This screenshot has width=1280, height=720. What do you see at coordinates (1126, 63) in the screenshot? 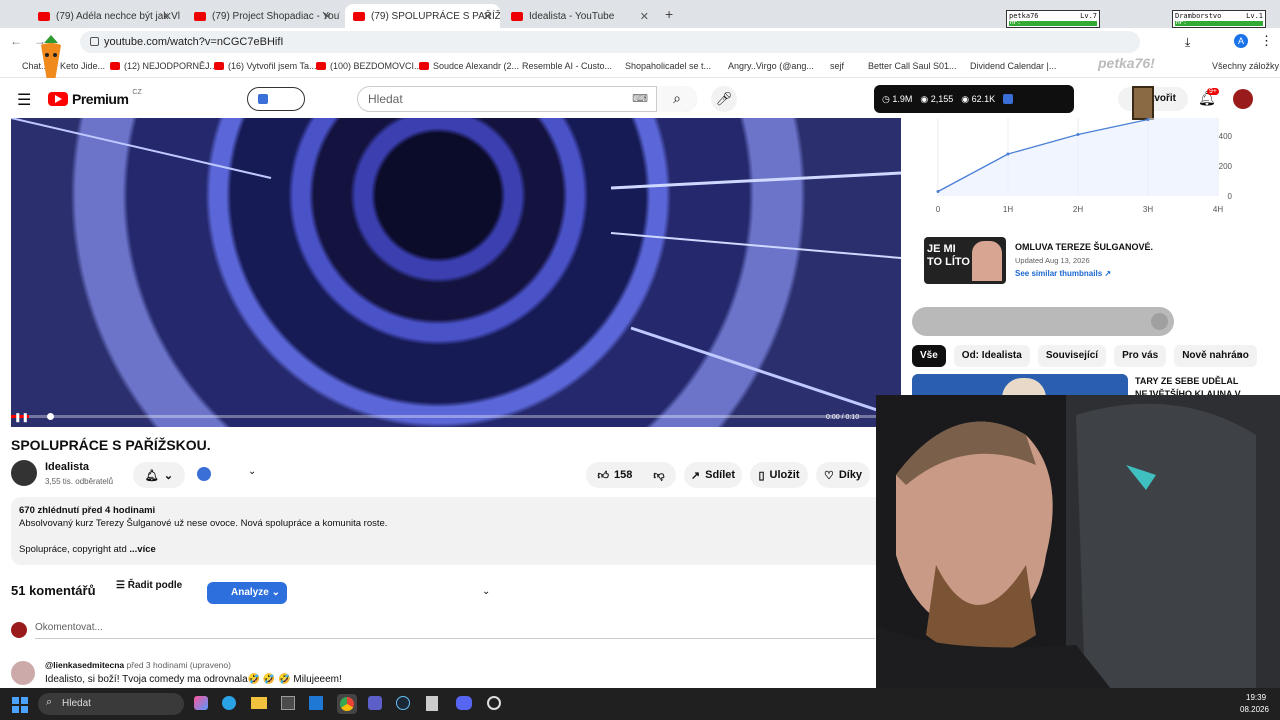
I see `streamer-watermark: petka76!` at bounding box center [1126, 63].